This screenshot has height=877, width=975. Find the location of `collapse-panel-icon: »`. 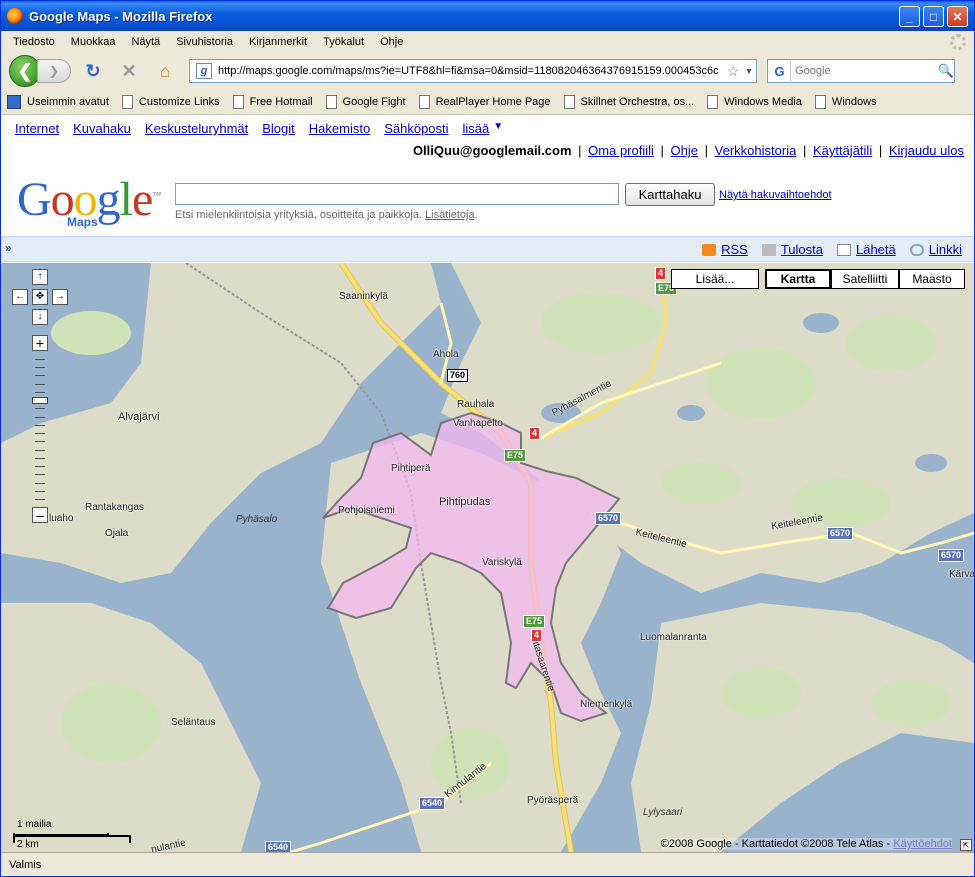

collapse-panel-icon: » is located at coordinates (8, 248).